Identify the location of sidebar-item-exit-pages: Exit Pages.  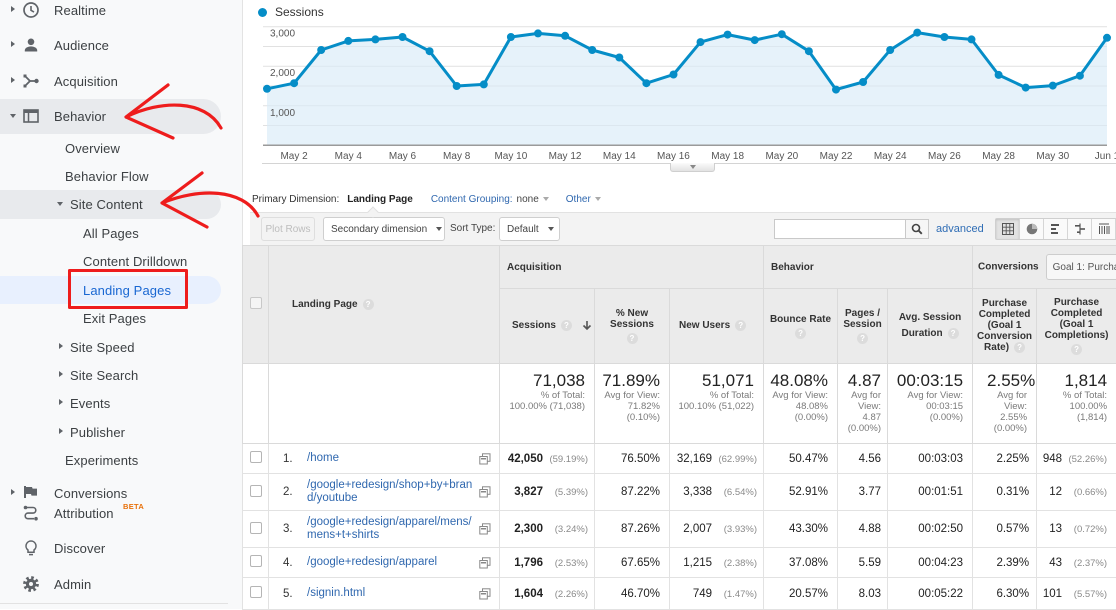
(115, 318).